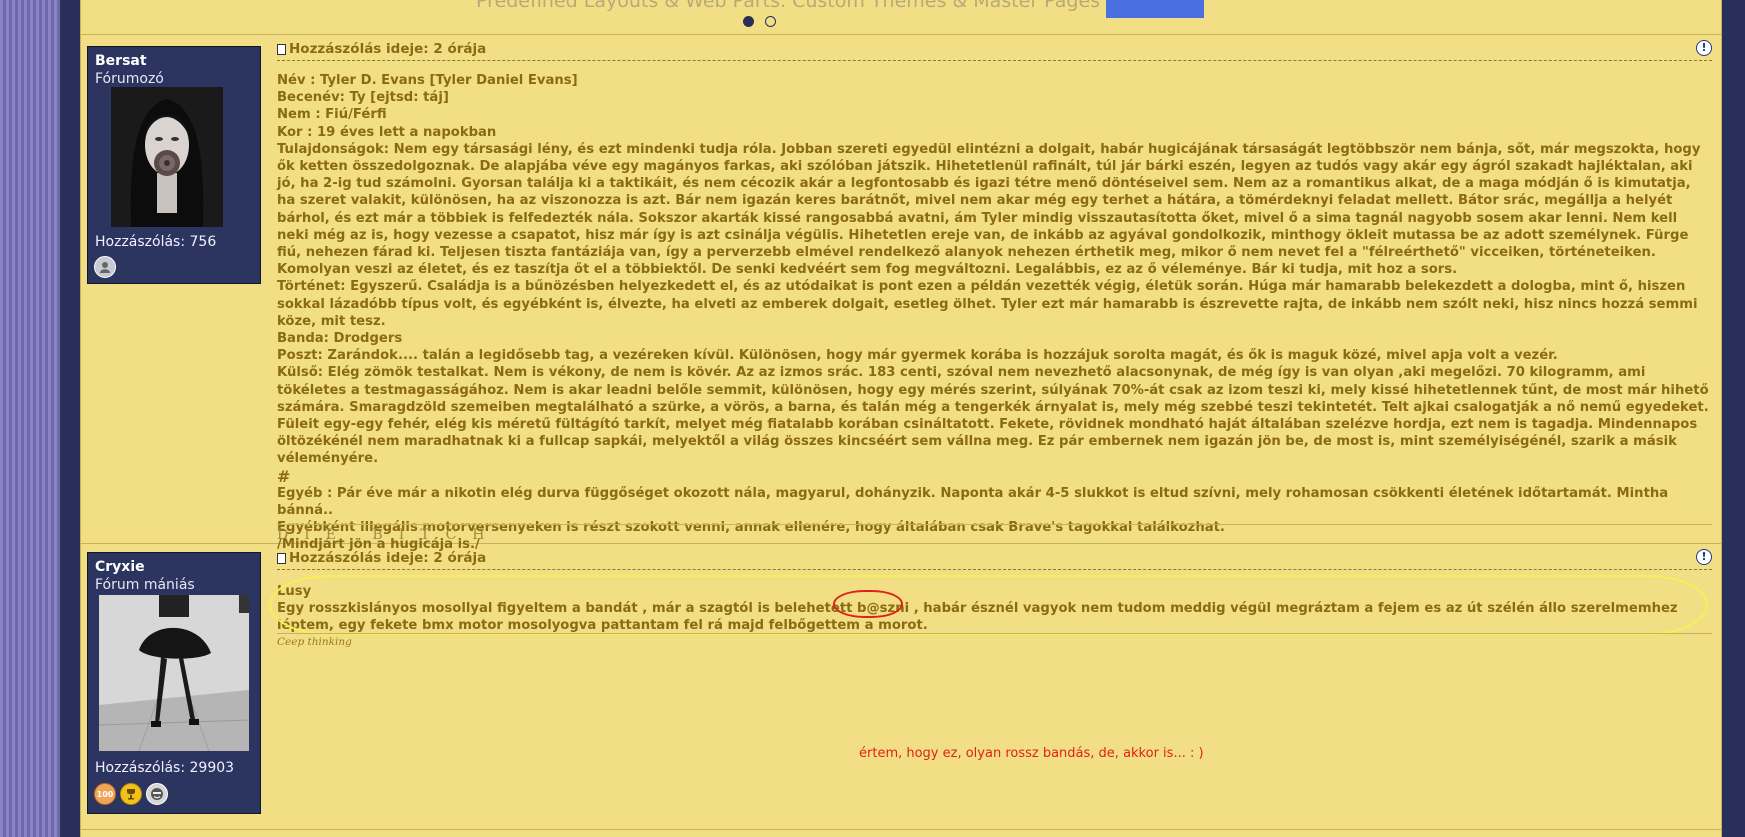 The height and width of the screenshot is (837, 1745). I want to click on trophy-icon, so click(131, 794).